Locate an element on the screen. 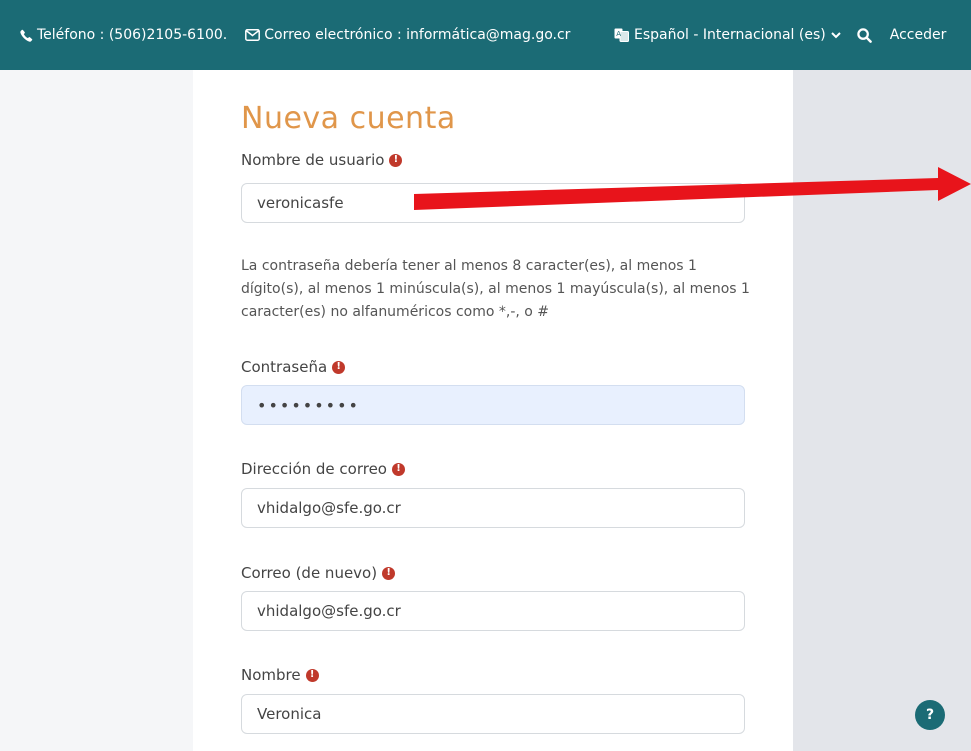 Image resolution: width=971 pixels, height=751 pixels. svg-text: A is located at coordinates (618, 34).